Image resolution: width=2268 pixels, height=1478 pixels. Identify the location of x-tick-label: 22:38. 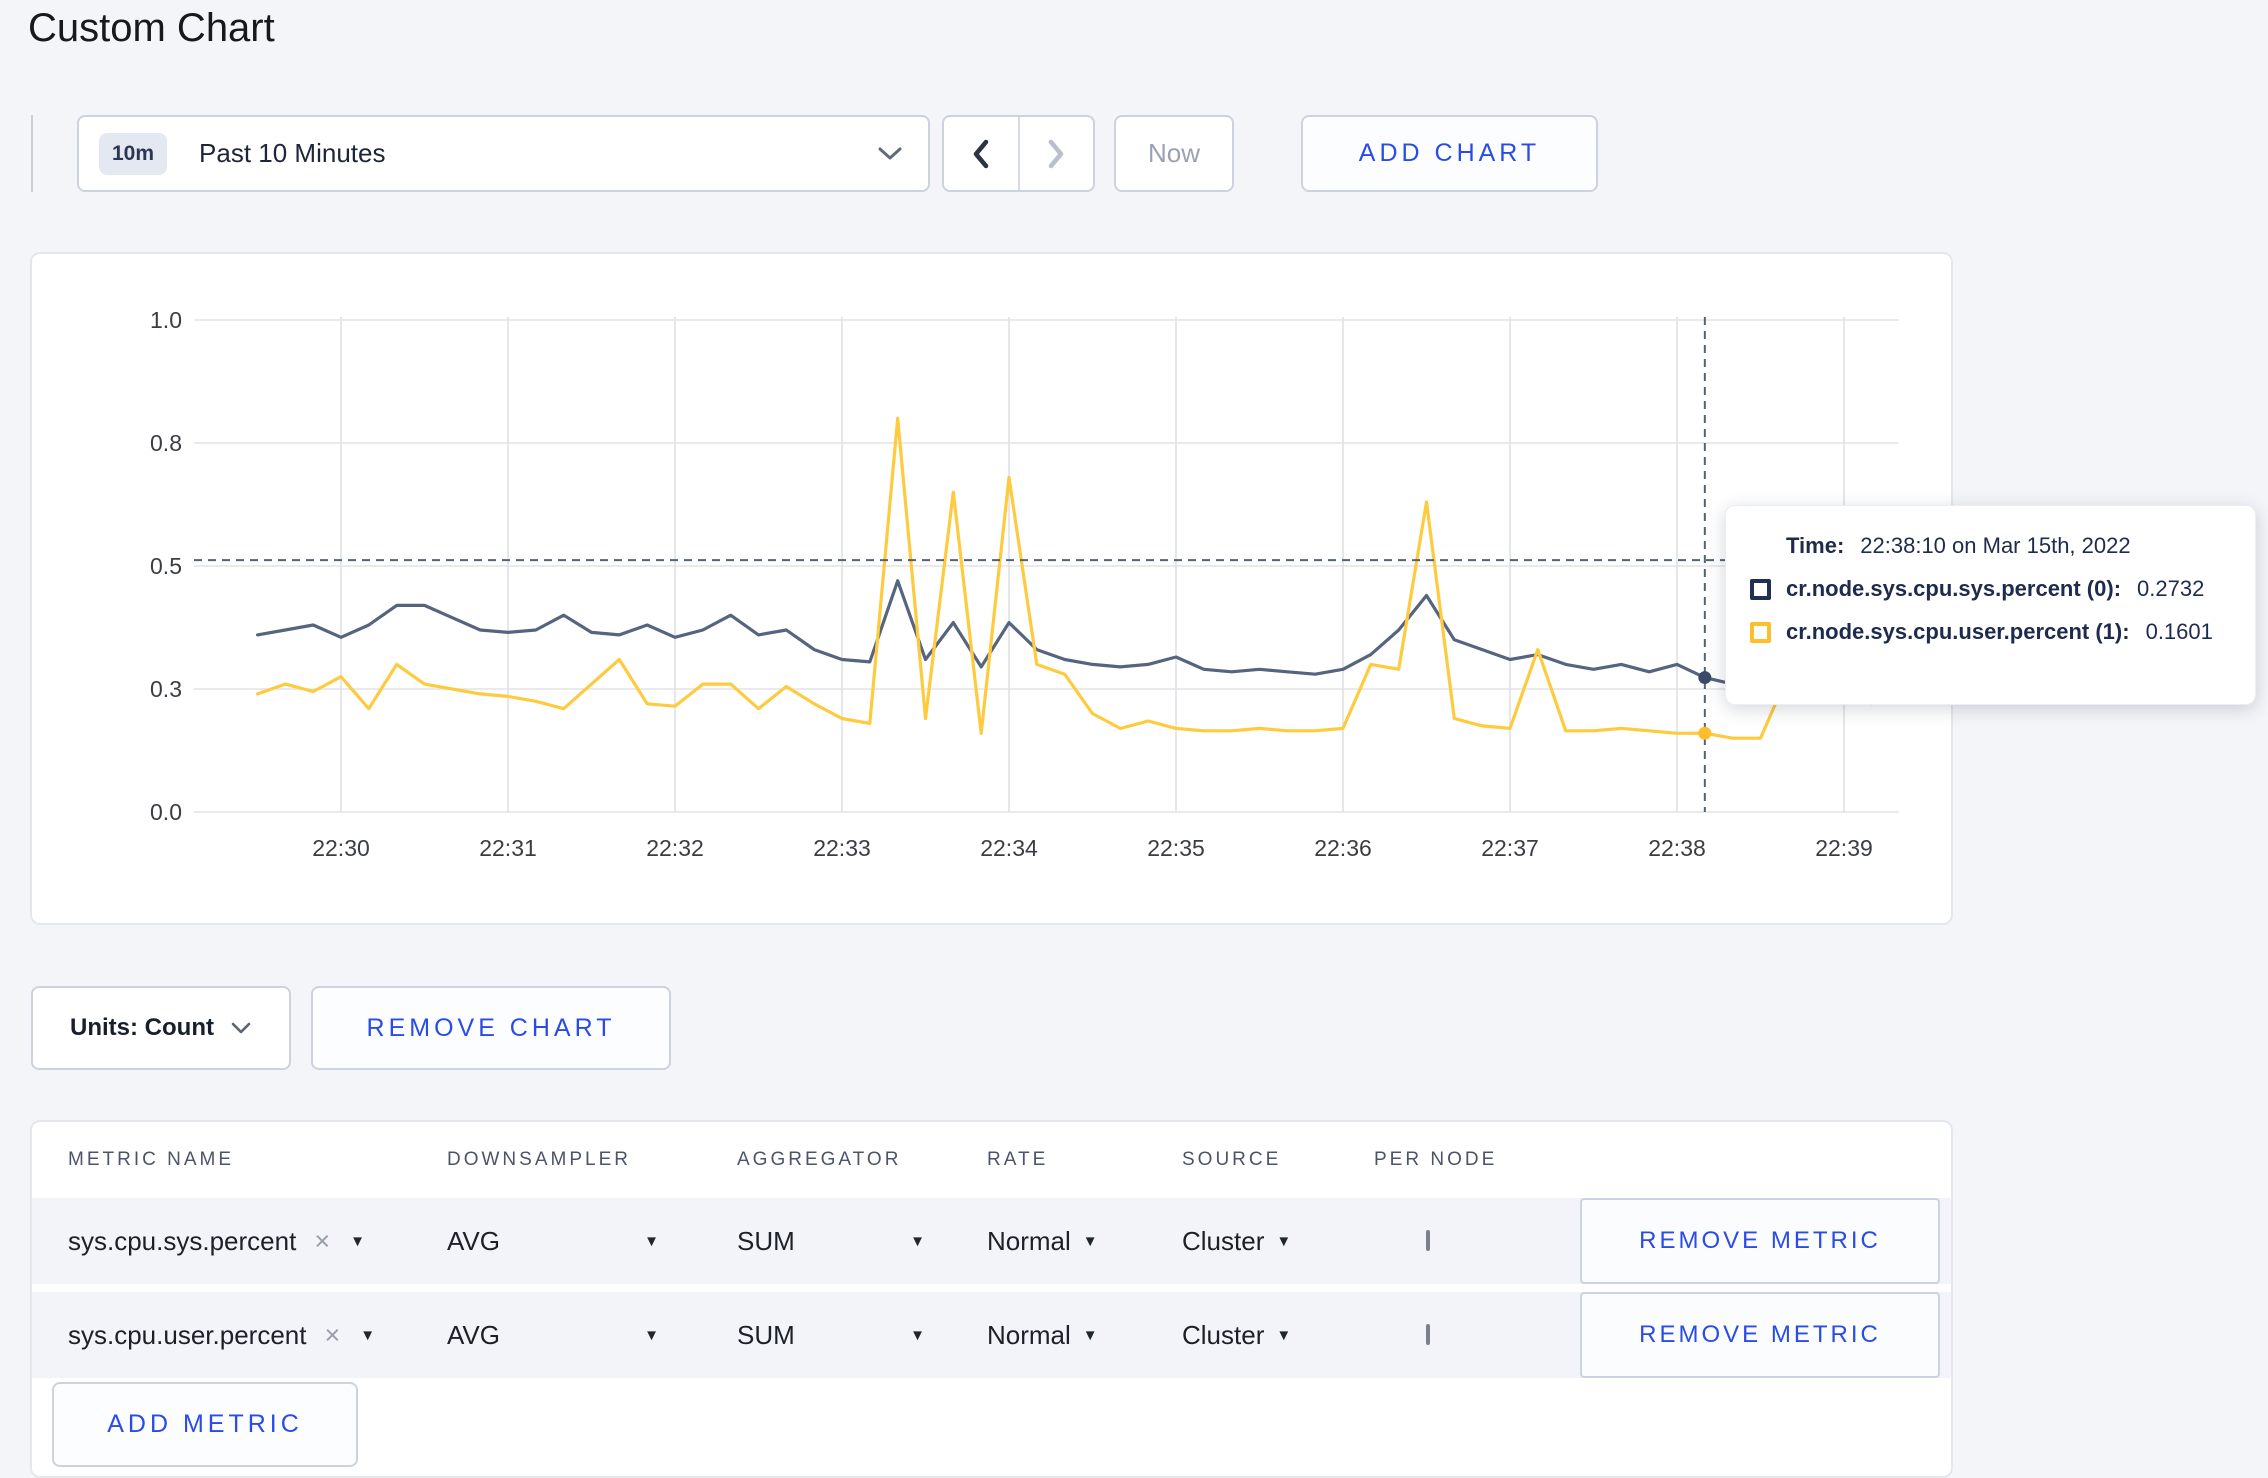
(1677, 848).